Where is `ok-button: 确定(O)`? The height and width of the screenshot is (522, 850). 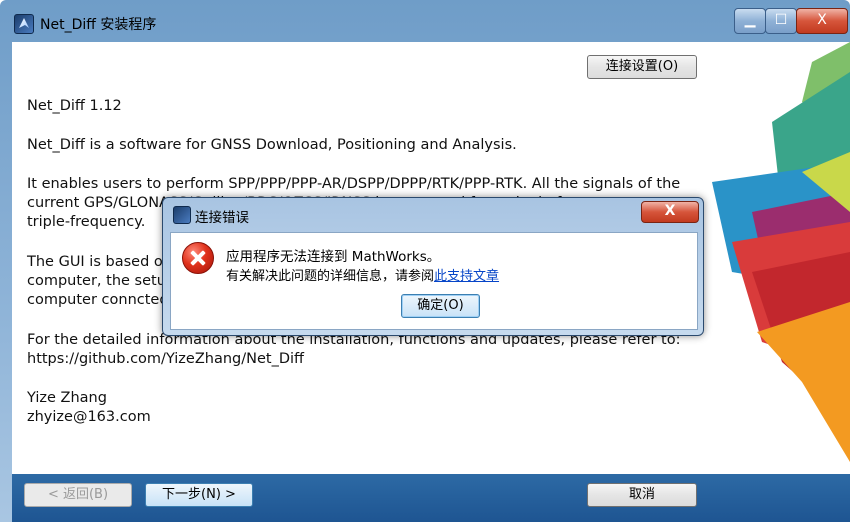
ok-button: 确定(O) is located at coordinates (440, 306).